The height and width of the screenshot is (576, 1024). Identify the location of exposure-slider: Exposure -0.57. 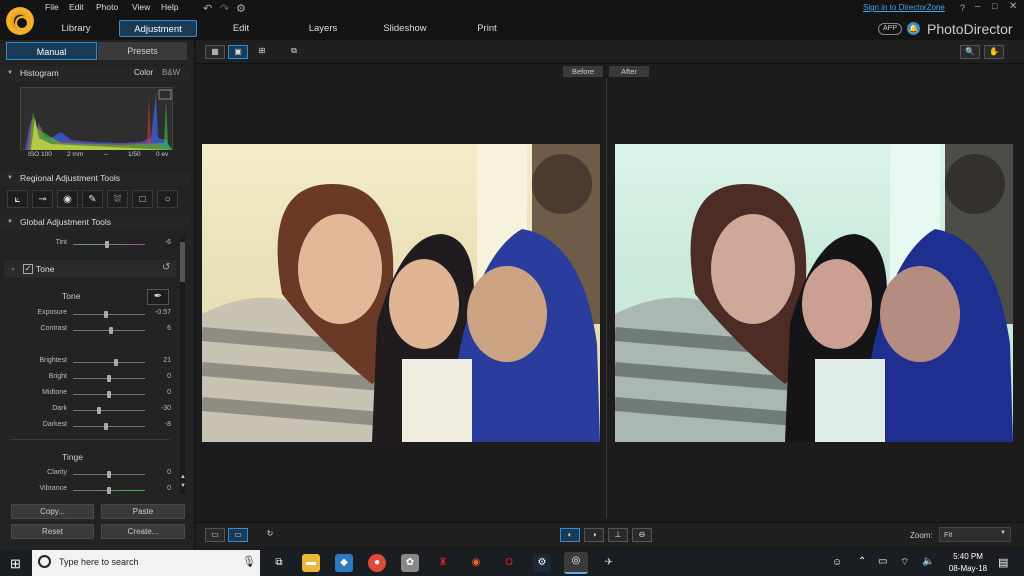
(90, 314).